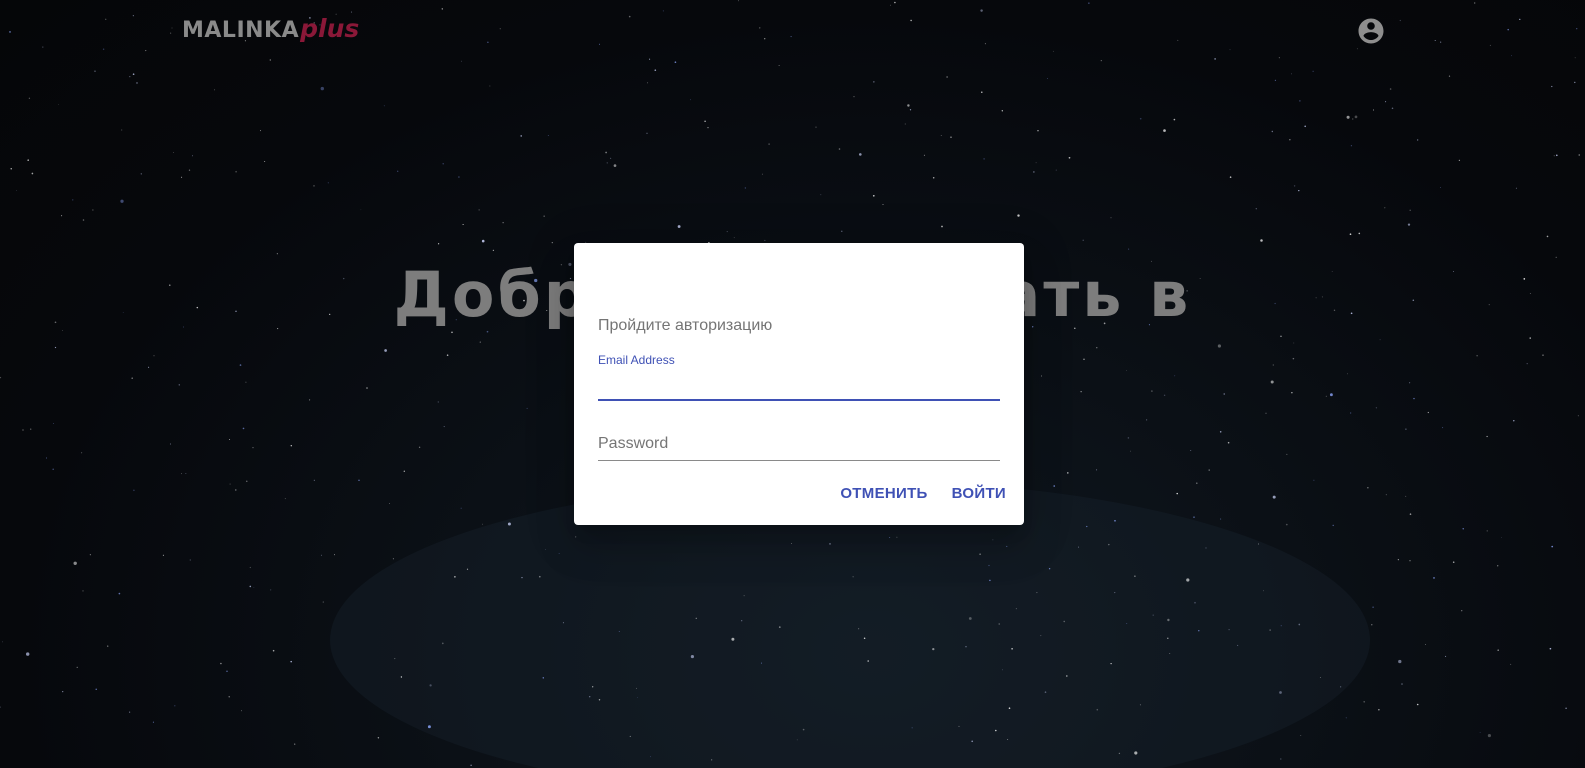  Describe the element at coordinates (883, 493) in the screenshot. I see `cancel-button: ОТМЕНИТЬ` at that location.